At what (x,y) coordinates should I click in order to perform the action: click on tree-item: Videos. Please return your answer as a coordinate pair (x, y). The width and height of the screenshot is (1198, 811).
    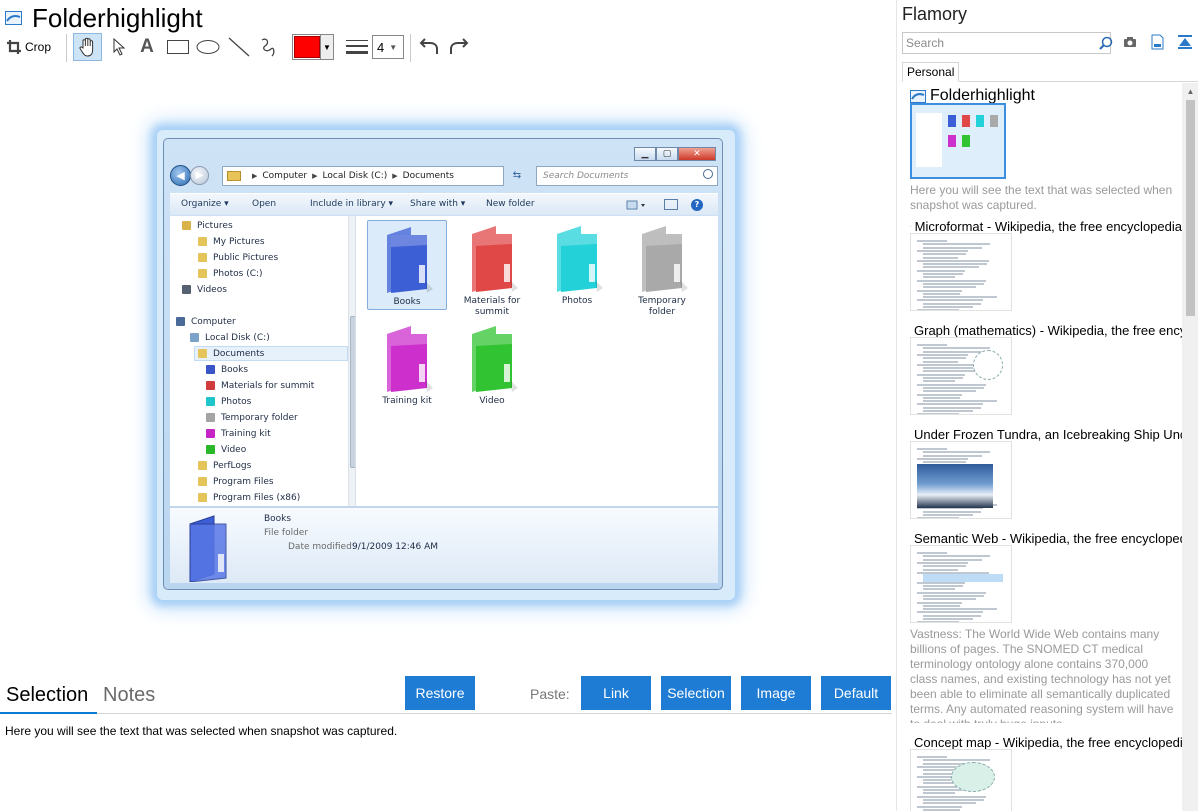
    Looking at the image, I should click on (204, 289).